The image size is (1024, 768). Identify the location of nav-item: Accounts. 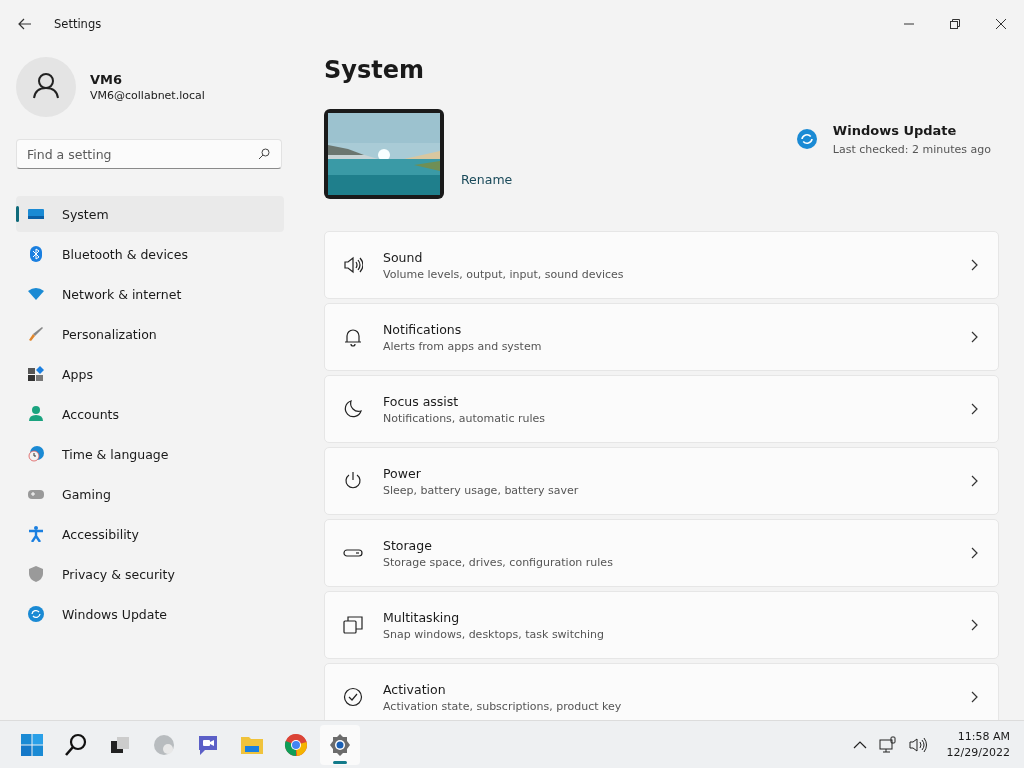
(150, 414).